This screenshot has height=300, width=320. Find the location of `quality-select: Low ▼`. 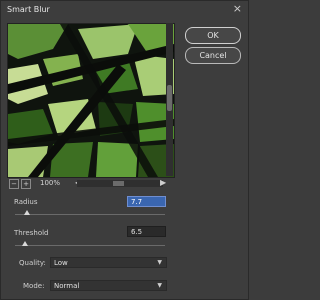

quality-select: Low ▼ is located at coordinates (108, 262).